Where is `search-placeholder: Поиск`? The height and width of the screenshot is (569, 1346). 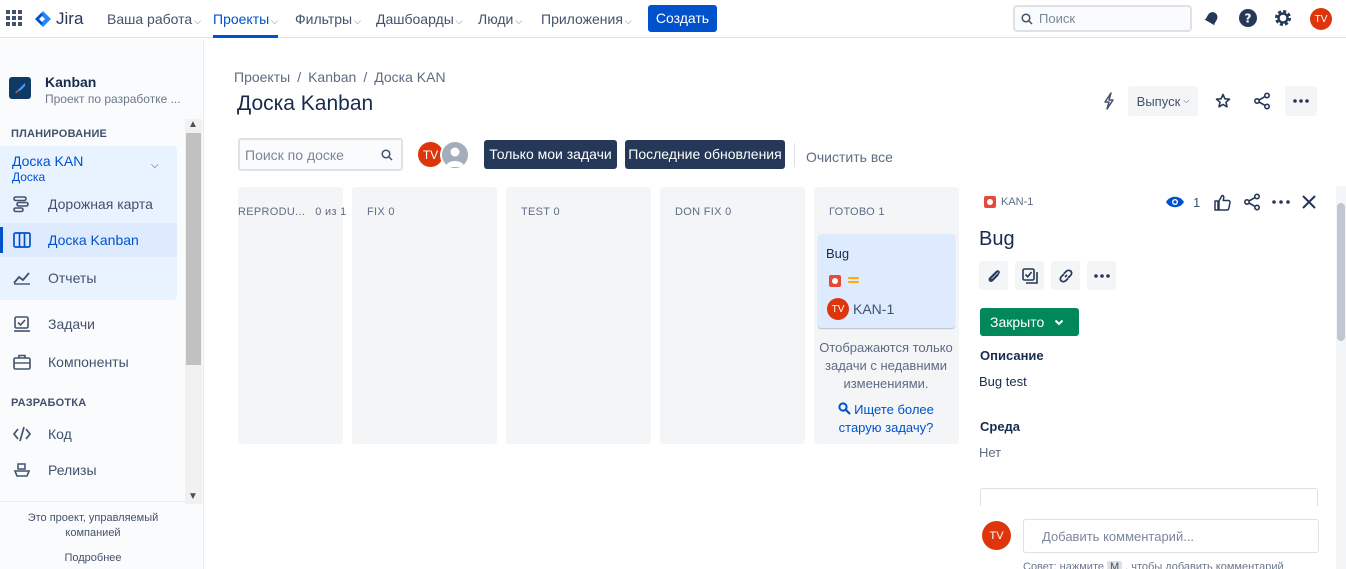 search-placeholder: Поиск is located at coordinates (1057, 18).